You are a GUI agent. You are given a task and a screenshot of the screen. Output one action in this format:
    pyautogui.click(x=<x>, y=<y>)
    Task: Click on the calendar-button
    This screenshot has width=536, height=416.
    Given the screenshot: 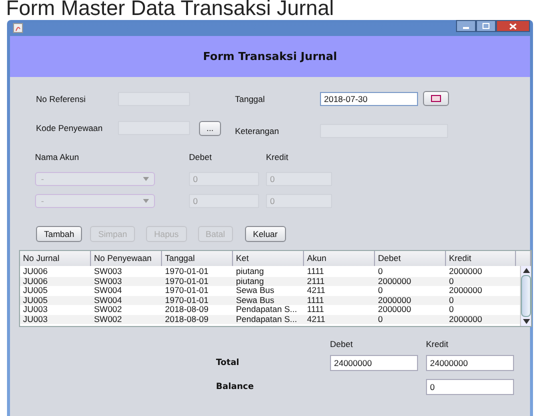 What is the action you would take?
    pyautogui.click(x=436, y=98)
    